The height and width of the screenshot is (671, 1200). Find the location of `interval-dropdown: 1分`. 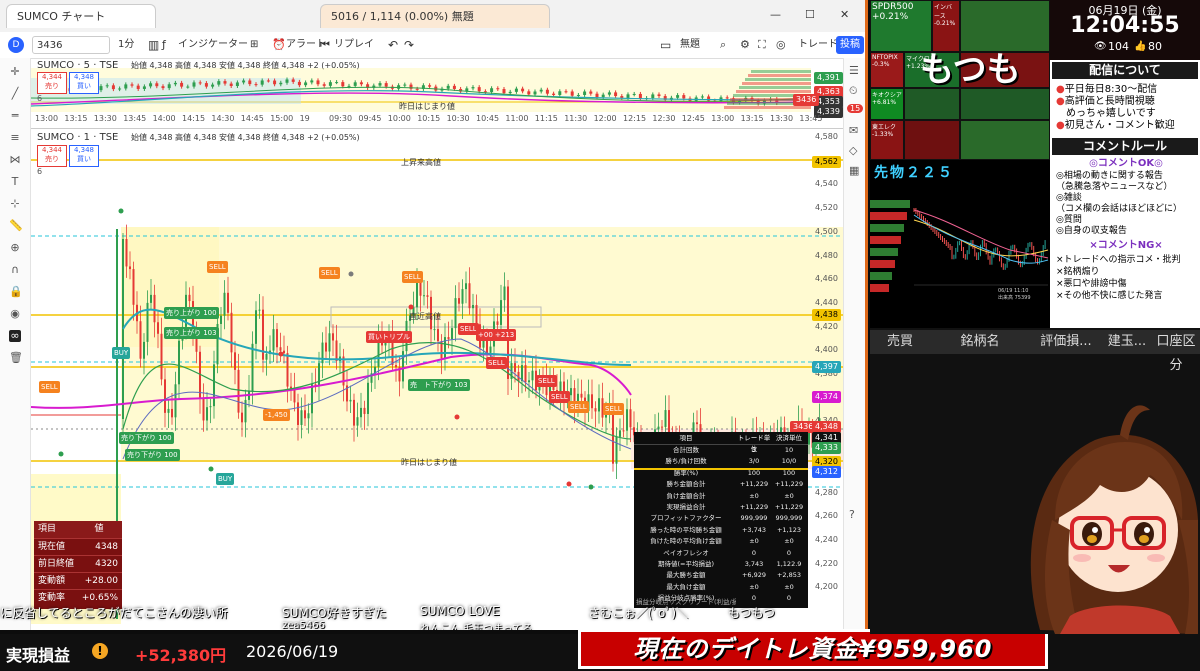

interval-dropdown: 1分 is located at coordinates (126, 45).